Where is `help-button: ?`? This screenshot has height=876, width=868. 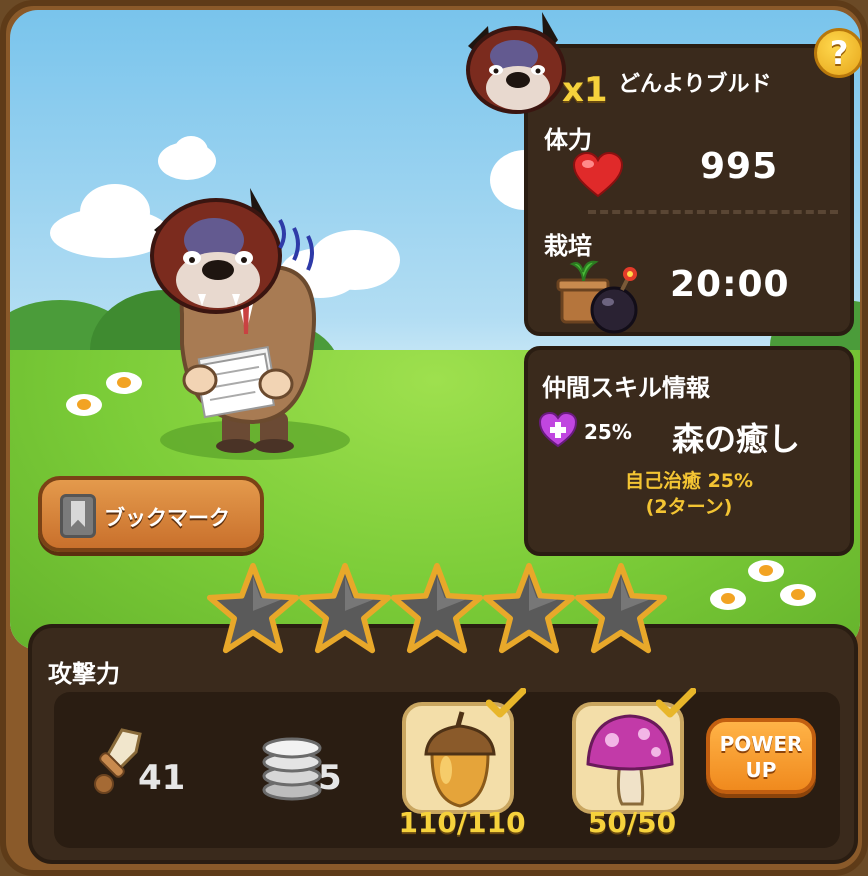 help-button: ? is located at coordinates (838, 53).